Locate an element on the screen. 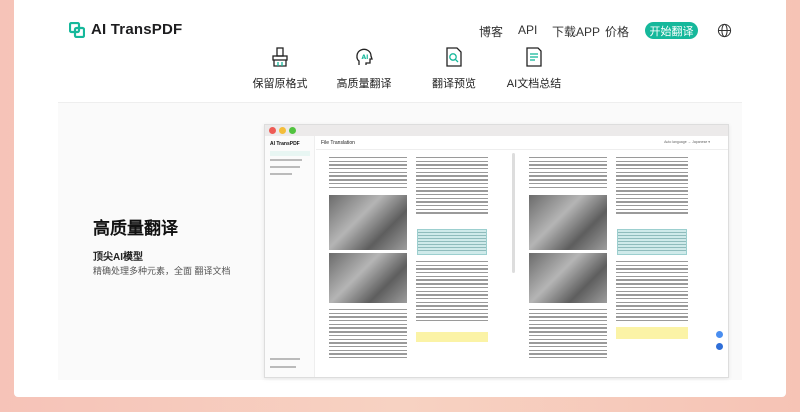  preview-toolbar-title: File Translation is located at coordinates (338, 143).